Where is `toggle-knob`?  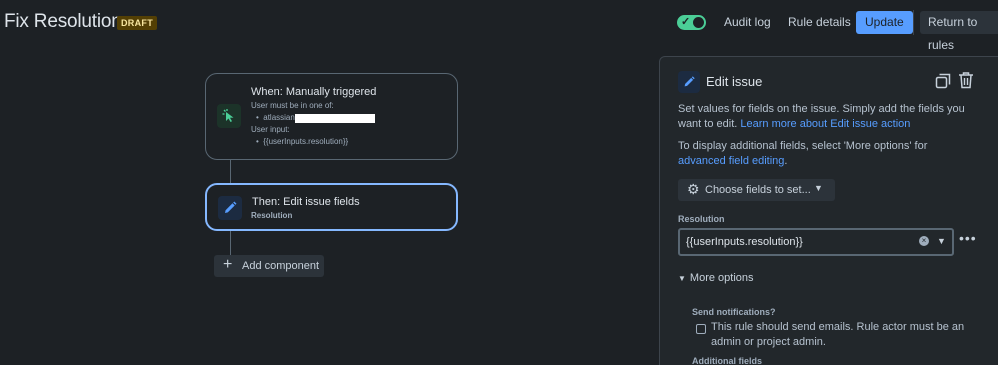 toggle-knob is located at coordinates (698, 22).